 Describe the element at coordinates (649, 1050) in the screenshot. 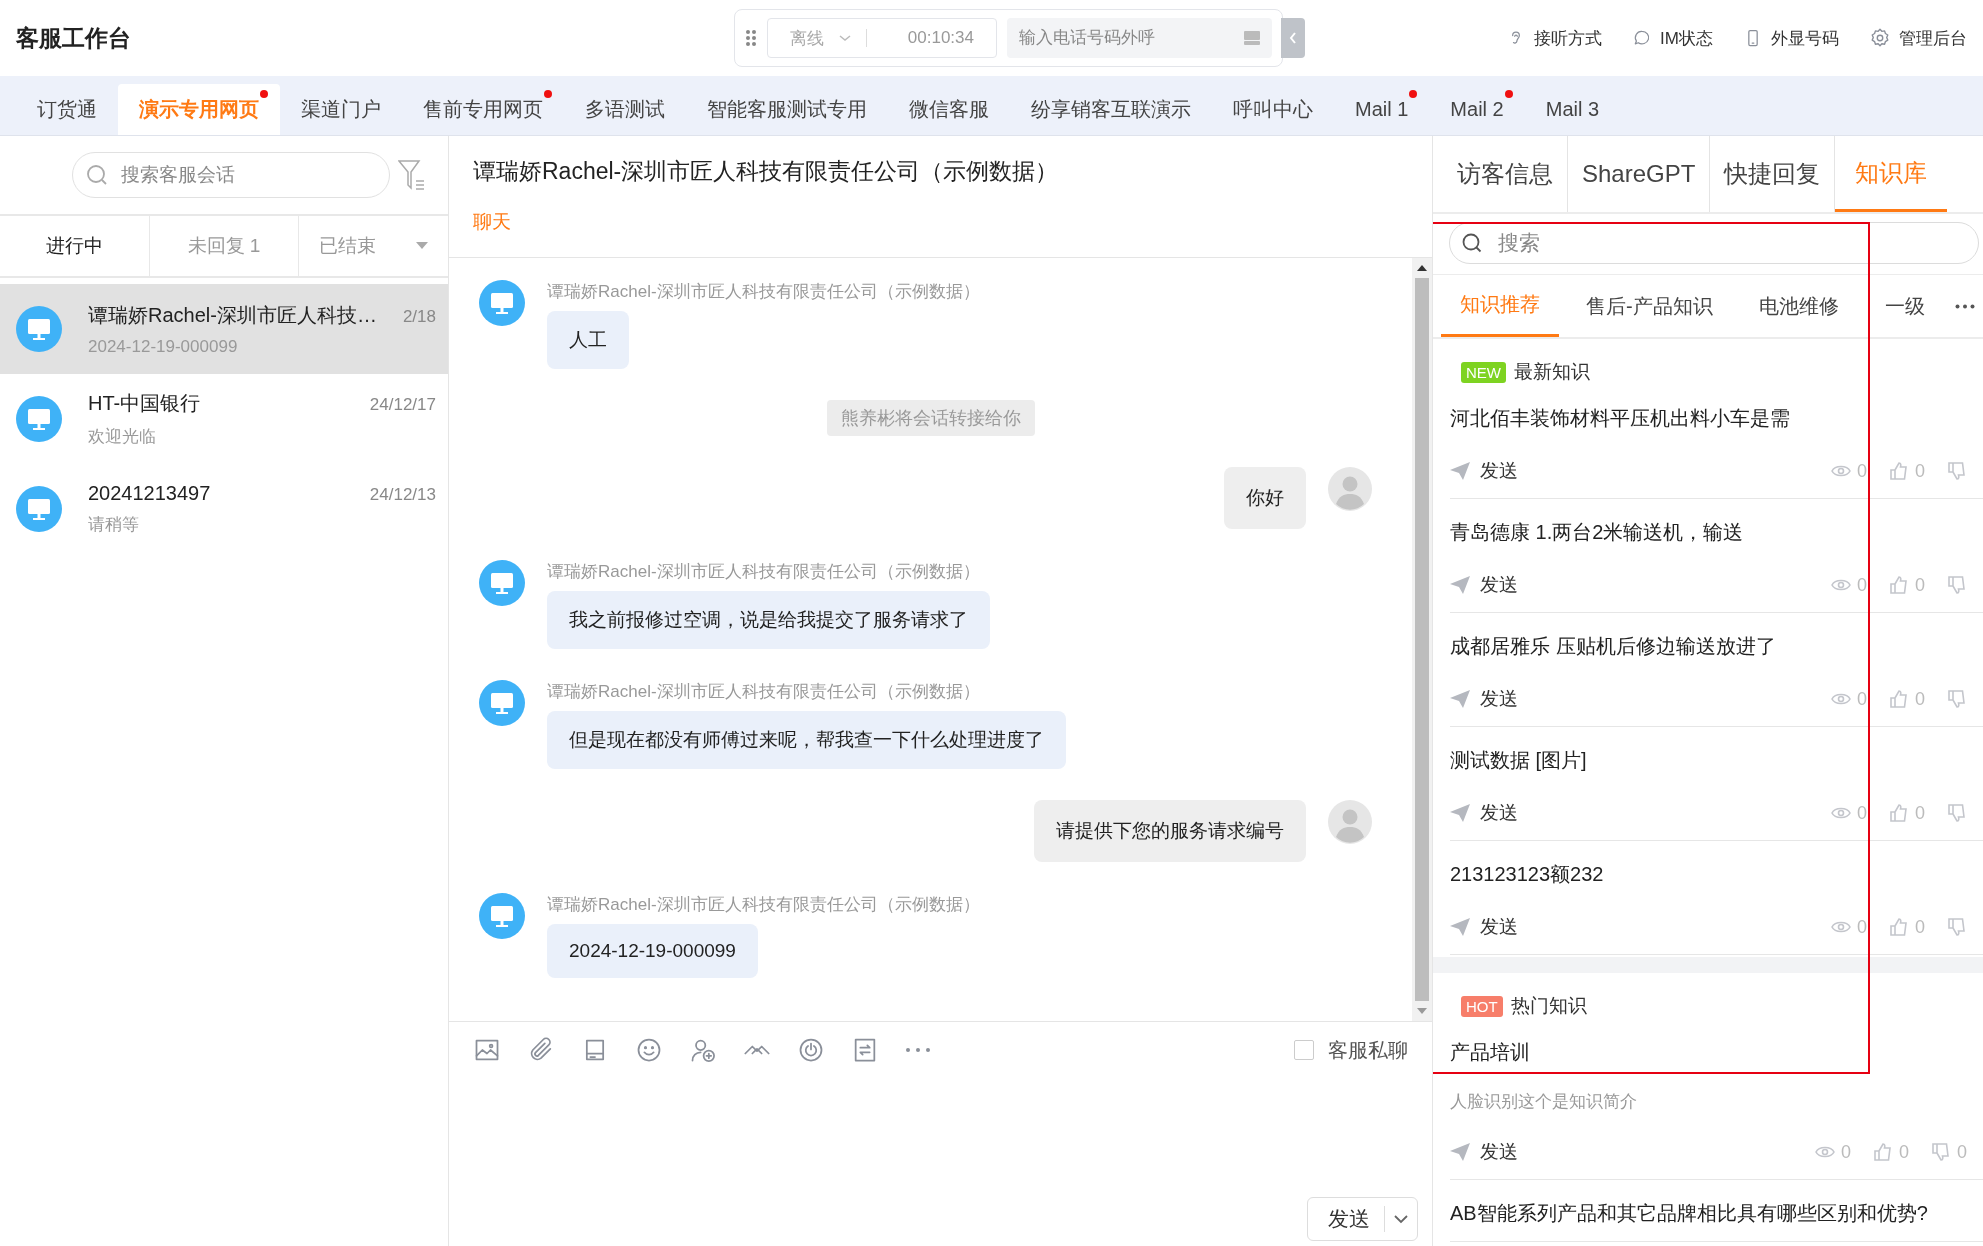

I see `emoji-icon` at that location.